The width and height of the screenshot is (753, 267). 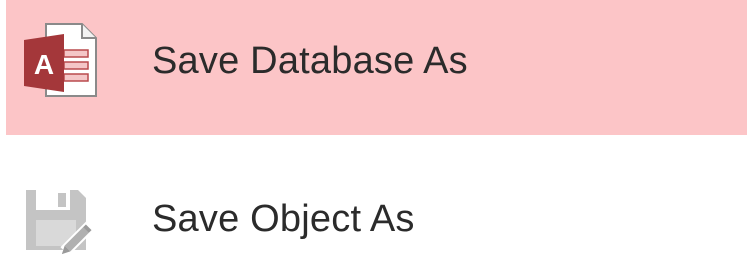 What do you see at coordinates (283, 219) in the screenshot?
I see `save-object-as-label: Save Object As` at bounding box center [283, 219].